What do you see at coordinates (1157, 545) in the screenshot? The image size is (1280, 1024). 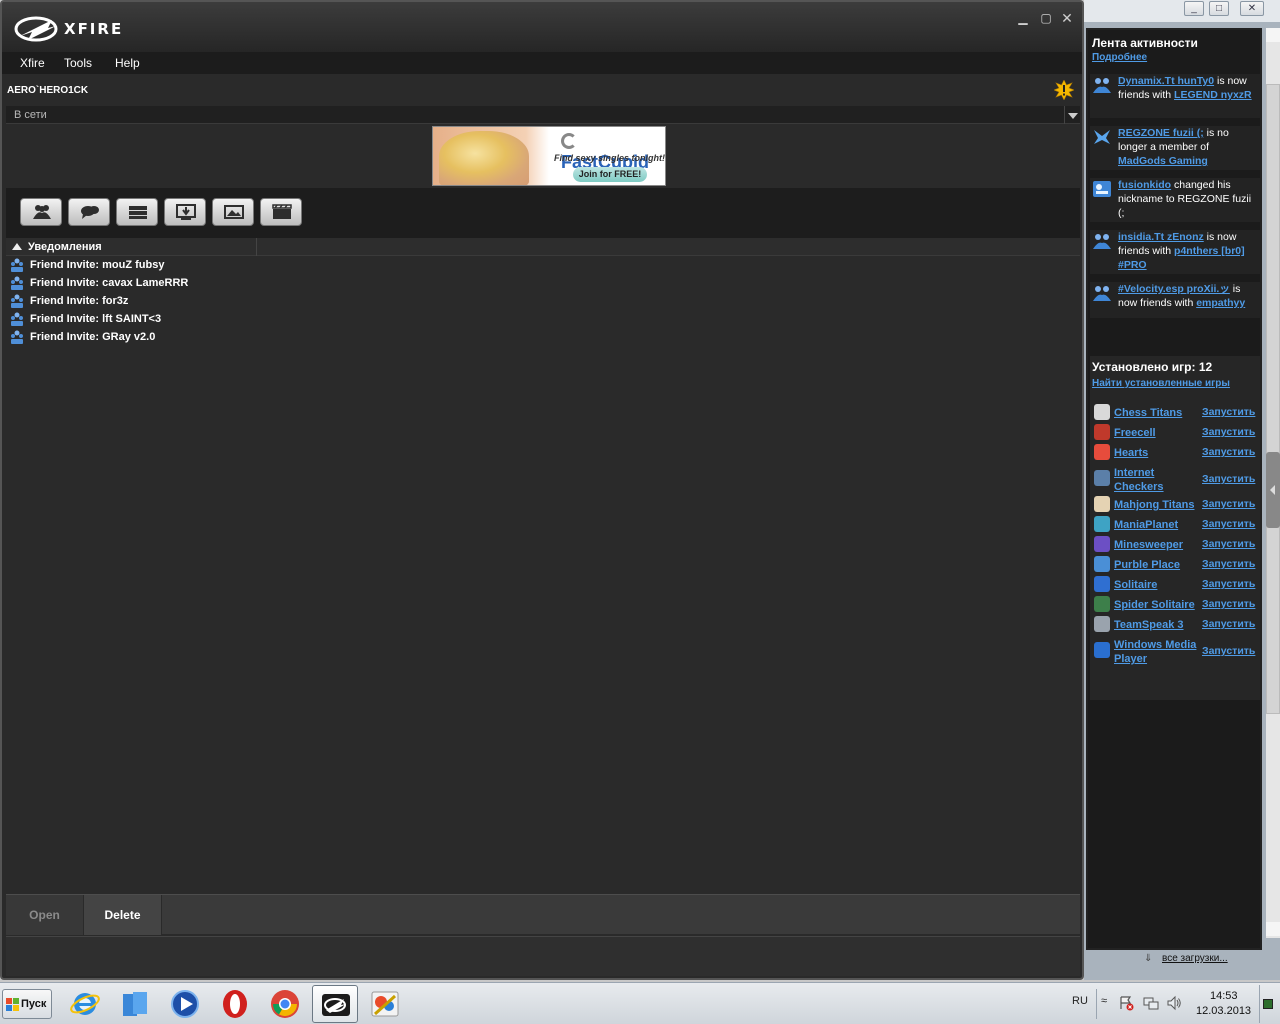 I see `game-name-link: Minesweeper` at bounding box center [1157, 545].